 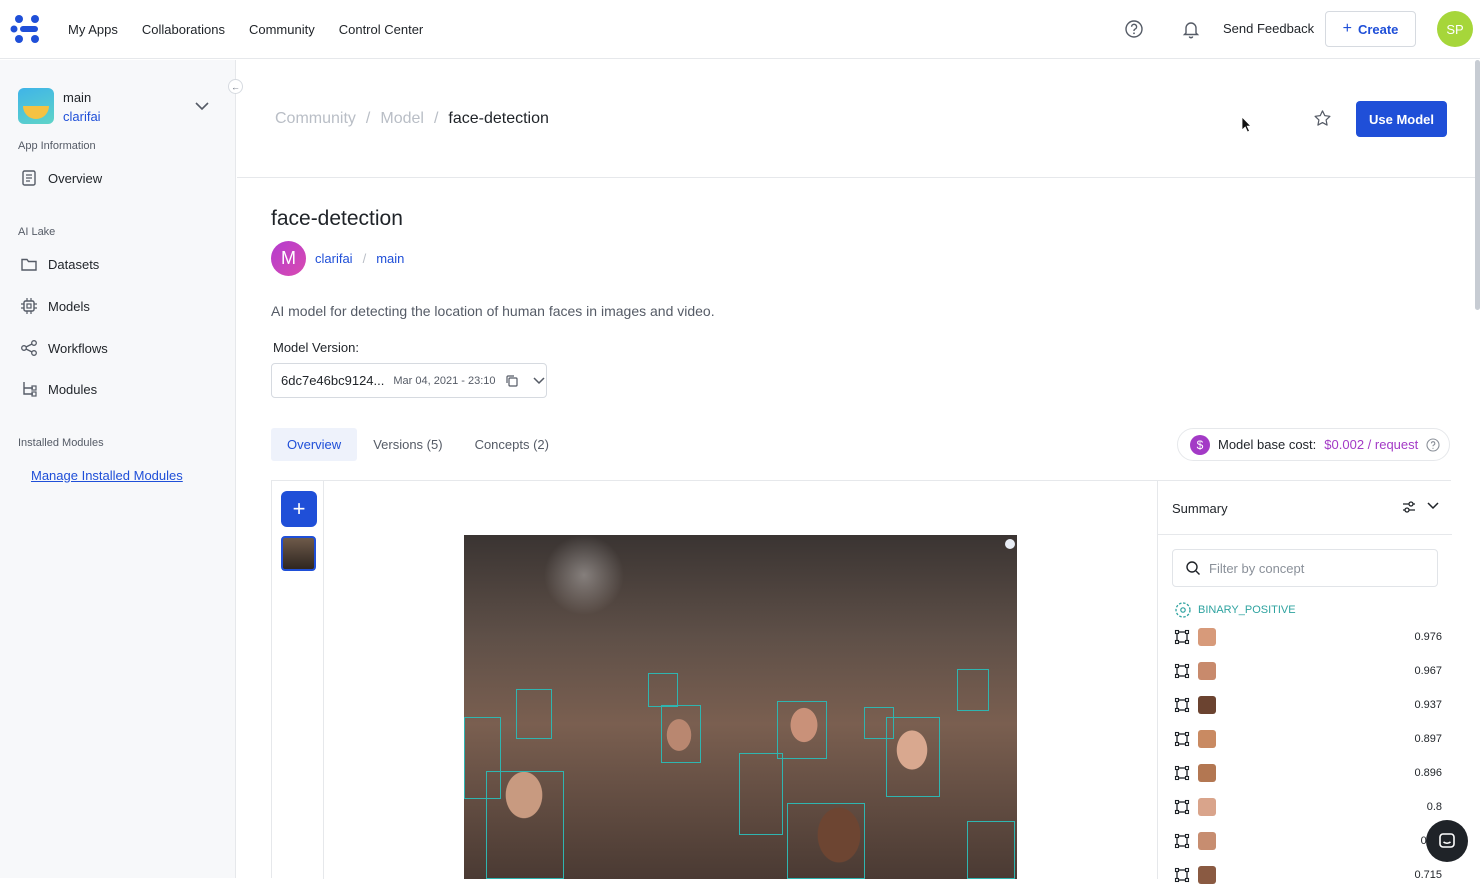 What do you see at coordinates (1191, 29) in the screenshot?
I see `notification-bell-icon` at bounding box center [1191, 29].